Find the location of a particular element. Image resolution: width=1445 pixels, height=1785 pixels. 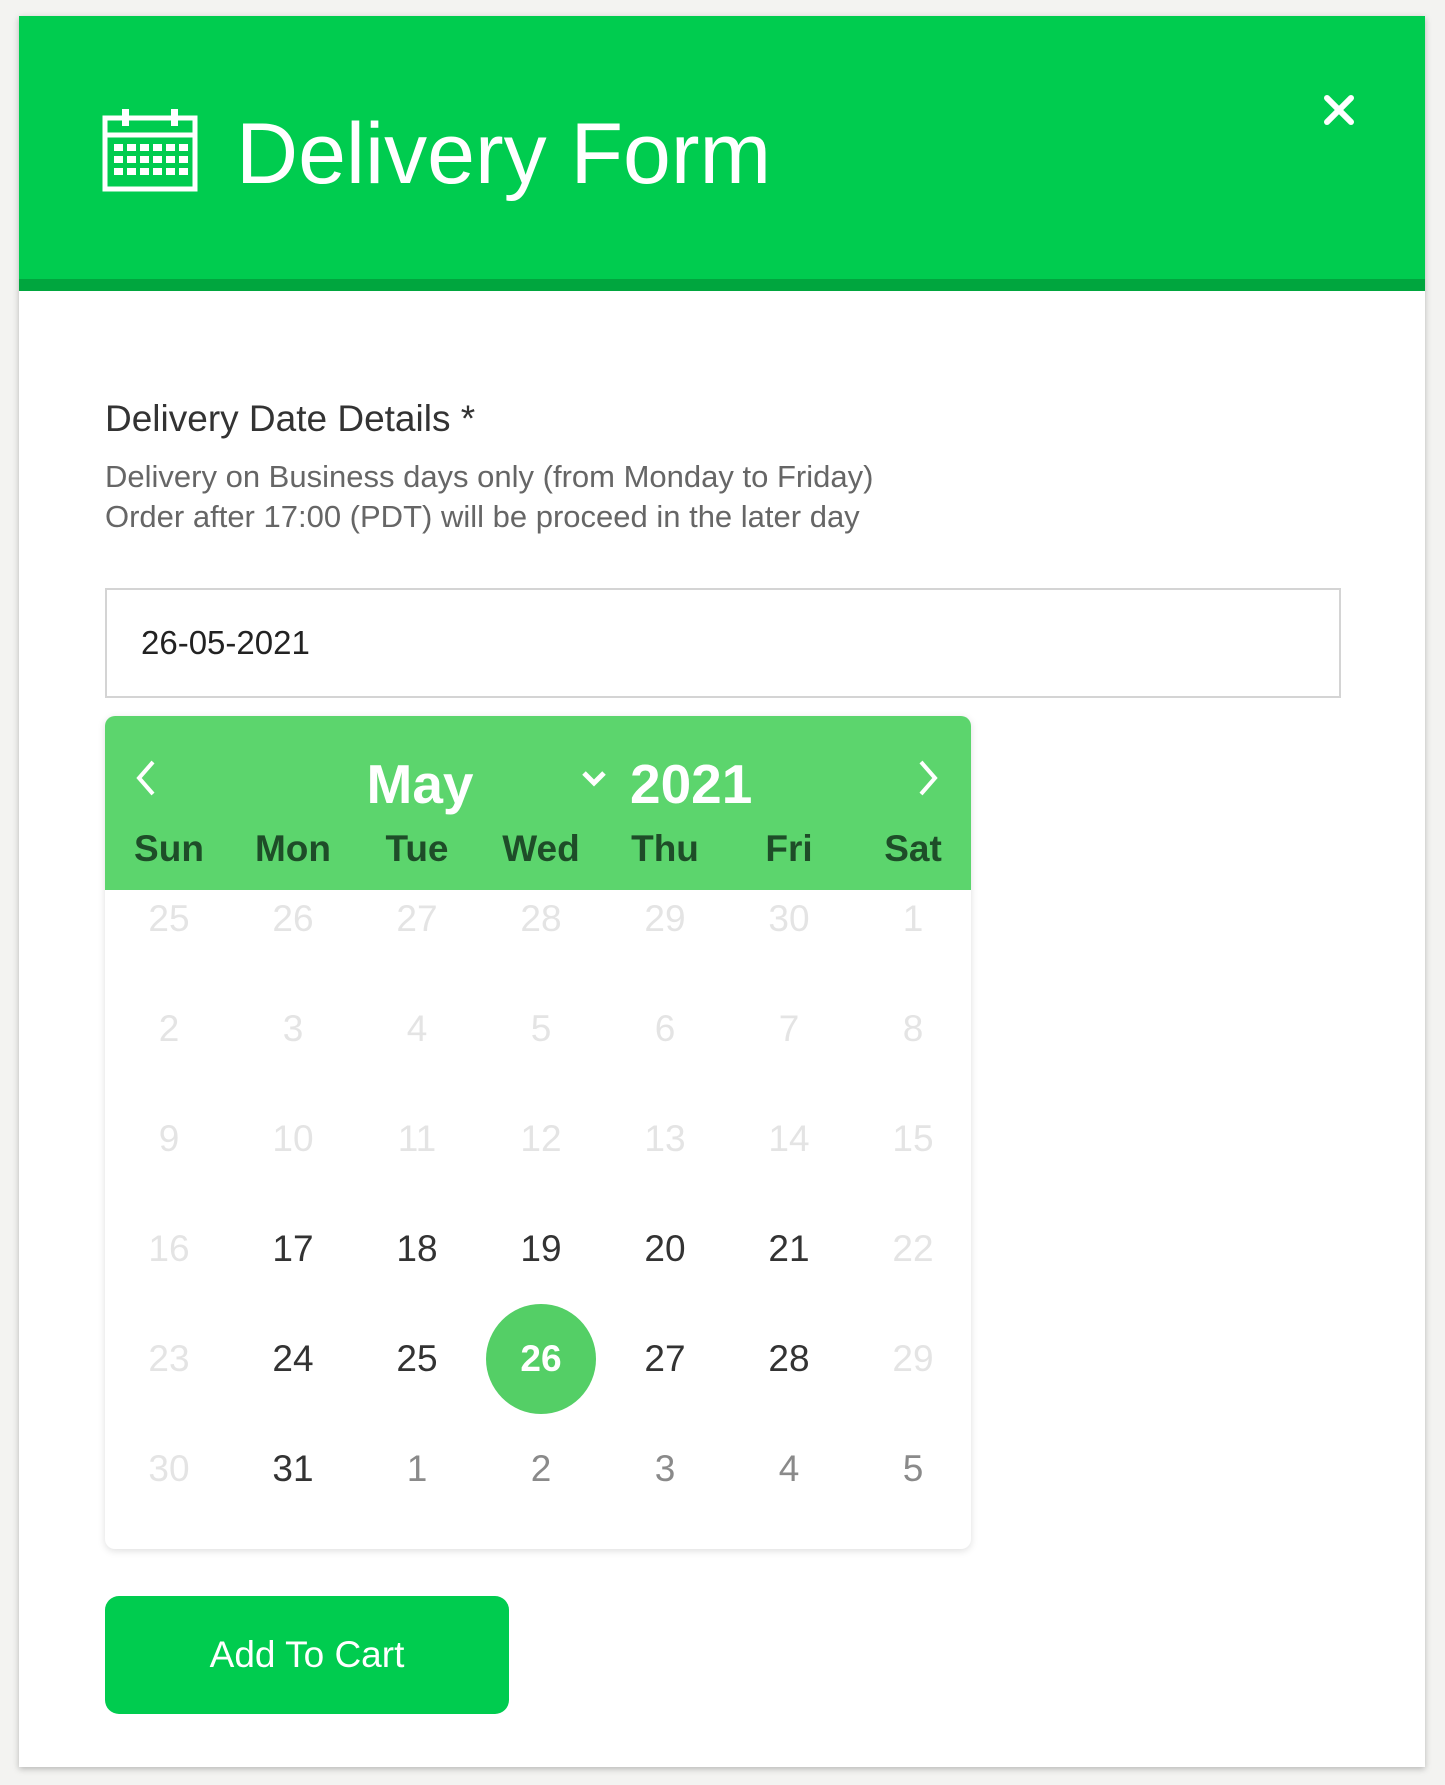

day-cell: 23 is located at coordinates (169, 1358).